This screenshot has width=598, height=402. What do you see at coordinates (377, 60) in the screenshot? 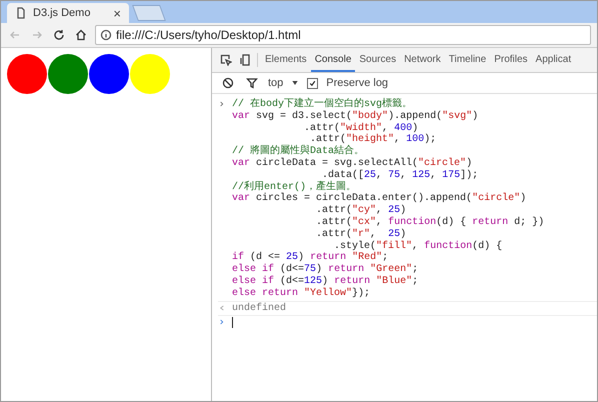
I see `devtools-tab: Sources` at bounding box center [377, 60].